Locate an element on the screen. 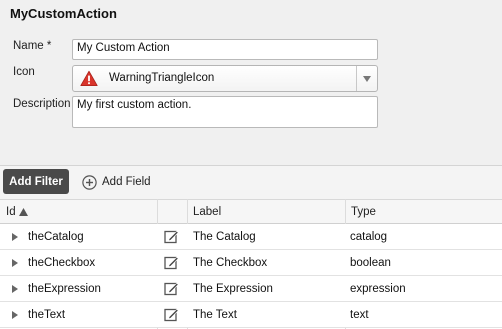 This screenshot has height=329, width=502. table-row: theExpression The Expression expression is located at coordinates (251, 289).